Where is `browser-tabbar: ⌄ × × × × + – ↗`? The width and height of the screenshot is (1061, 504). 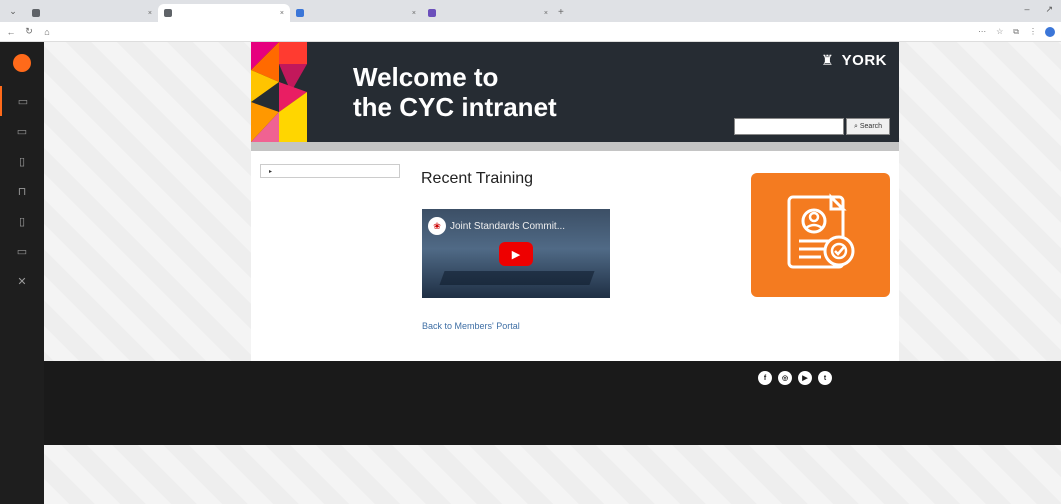 browser-tabbar: ⌄ × × × × + – ↗ is located at coordinates (530, 11).